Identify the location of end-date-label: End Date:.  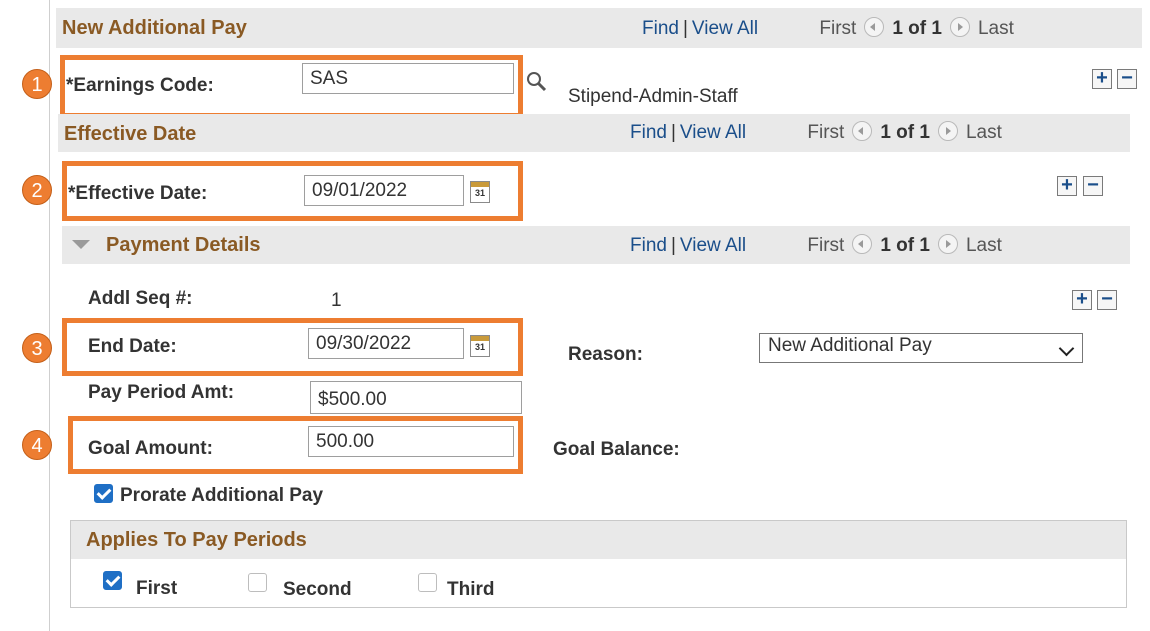
(132, 346).